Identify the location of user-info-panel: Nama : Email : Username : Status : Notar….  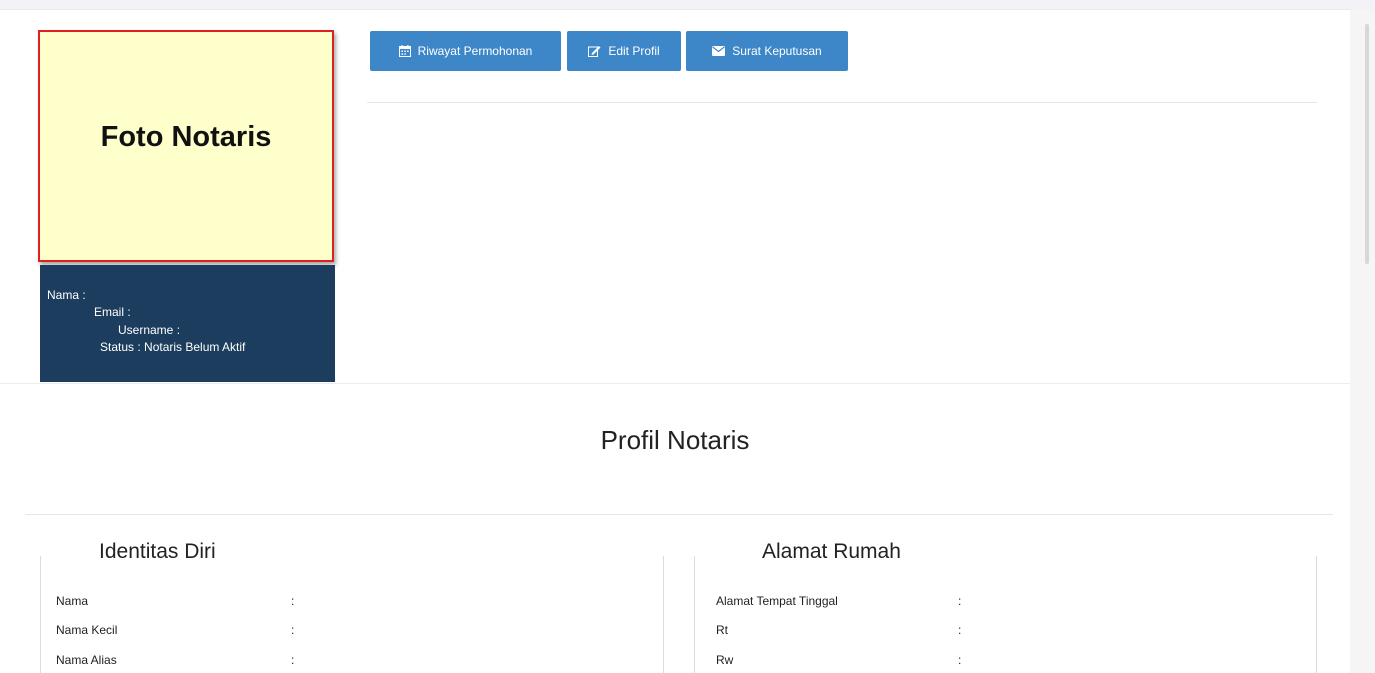
(187, 323).